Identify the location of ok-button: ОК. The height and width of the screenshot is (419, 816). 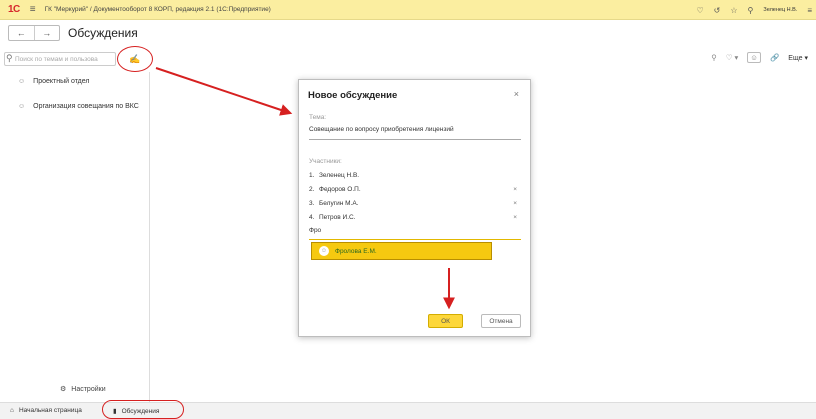
(445, 321).